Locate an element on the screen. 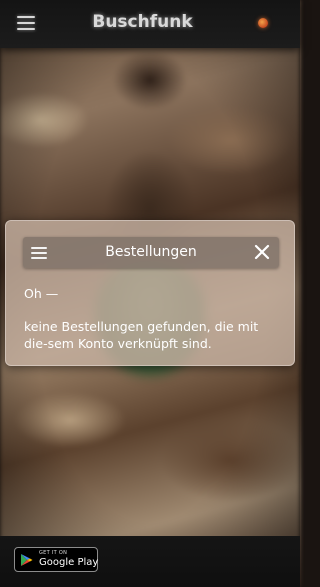 The image size is (320, 587). google-play-badge: GET IT ON Google Play is located at coordinates (56, 559).